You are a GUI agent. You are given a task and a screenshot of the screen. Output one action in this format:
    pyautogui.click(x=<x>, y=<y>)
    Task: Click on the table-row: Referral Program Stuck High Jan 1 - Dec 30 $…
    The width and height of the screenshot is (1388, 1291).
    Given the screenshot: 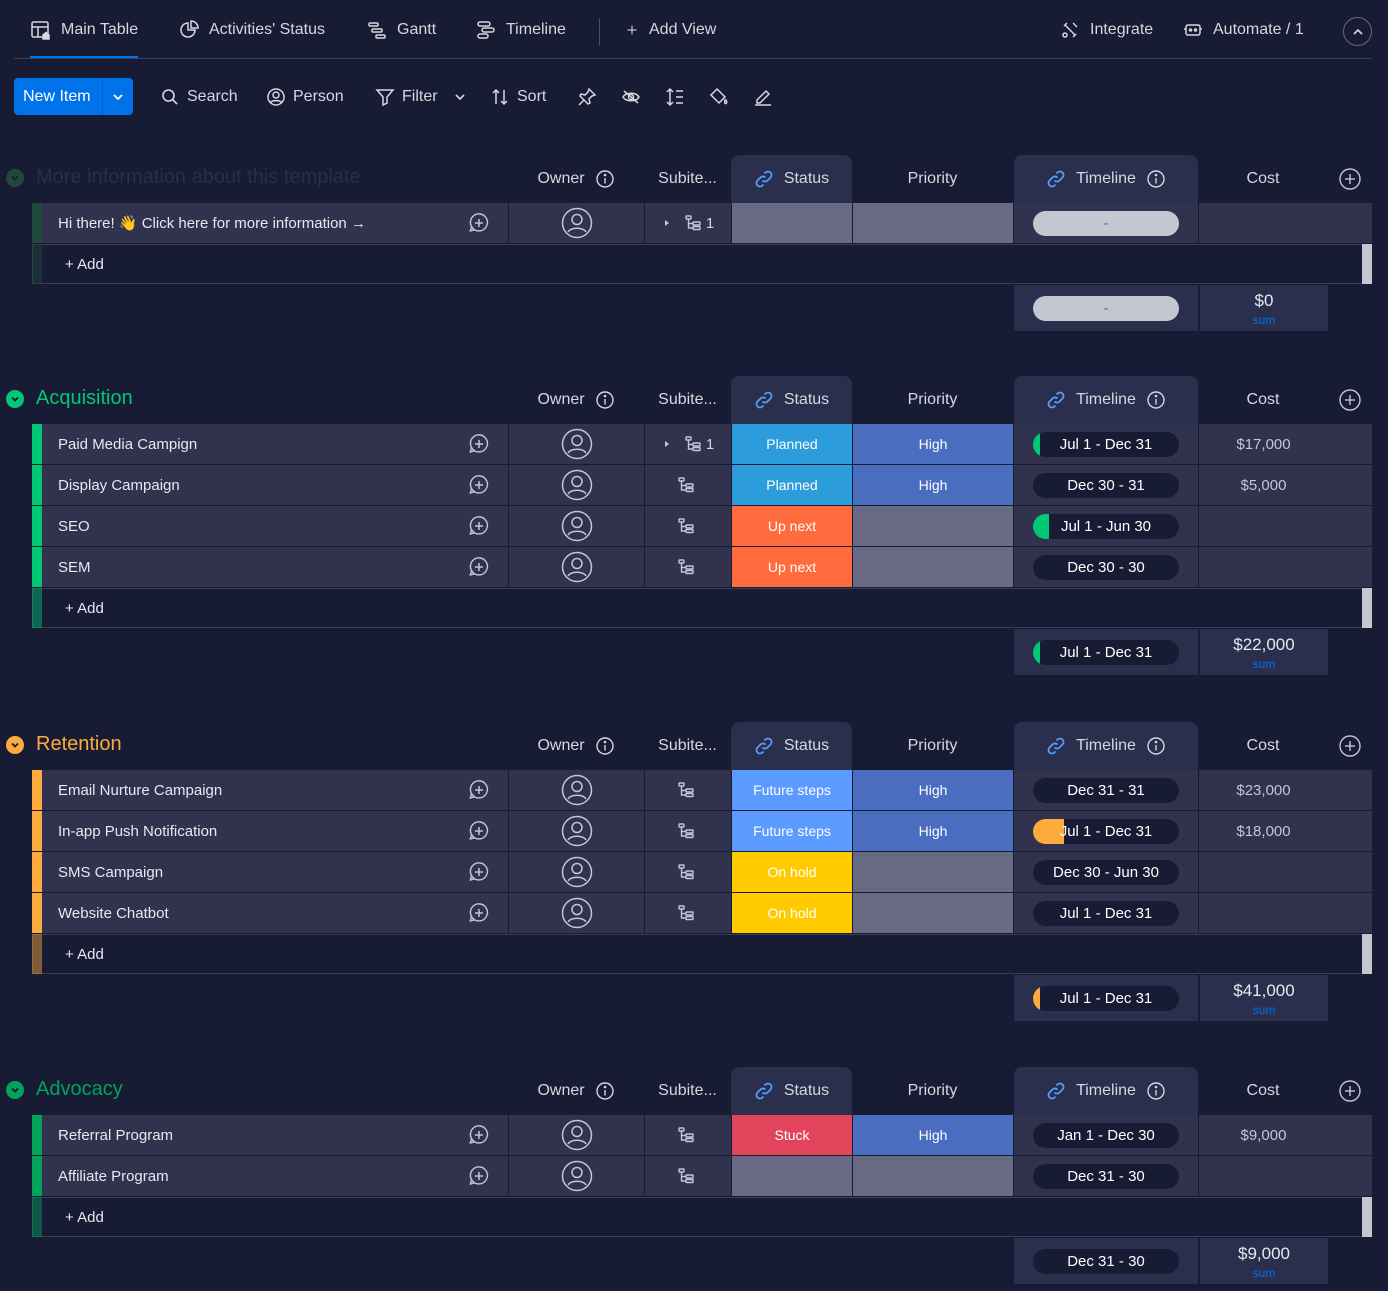 What is the action you would take?
    pyautogui.click(x=702, y=1135)
    